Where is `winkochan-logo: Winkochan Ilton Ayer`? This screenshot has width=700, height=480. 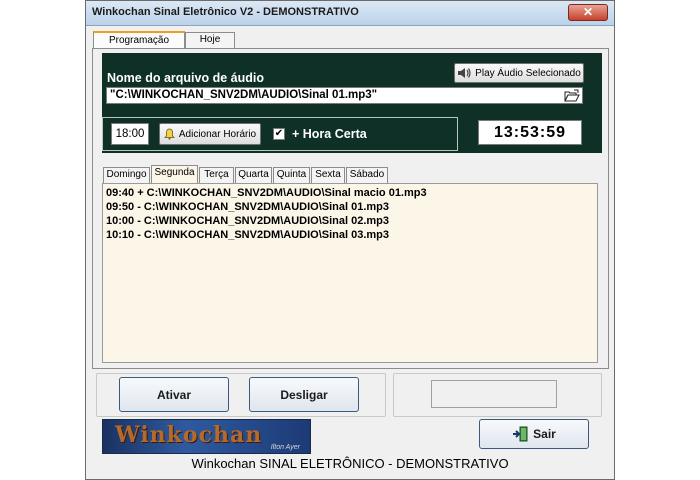 winkochan-logo: Winkochan Ilton Ayer is located at coordinates (206, 436).